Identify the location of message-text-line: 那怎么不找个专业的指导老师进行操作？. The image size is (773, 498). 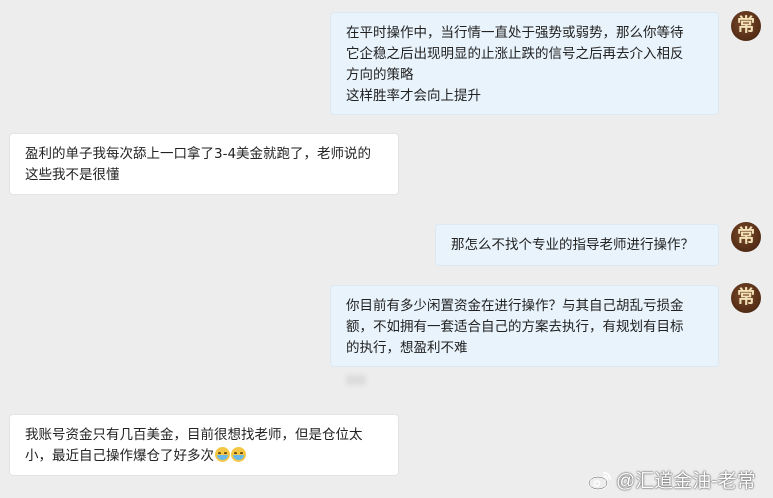
(572, 245).